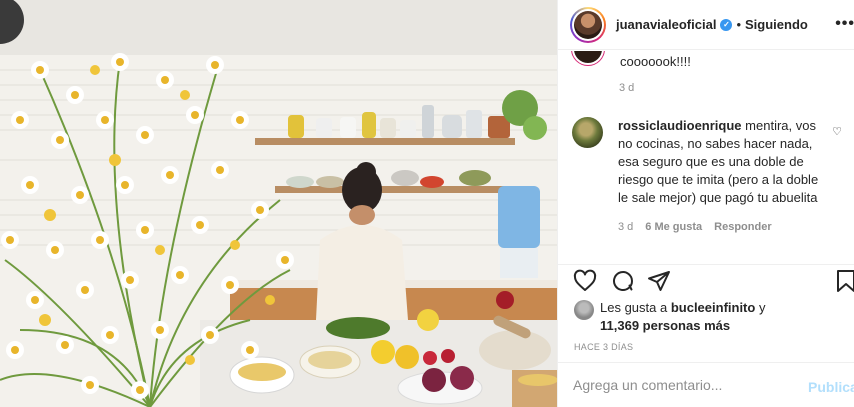  I want to click on likes-prefix: Les gusta a, so click(635, 307).